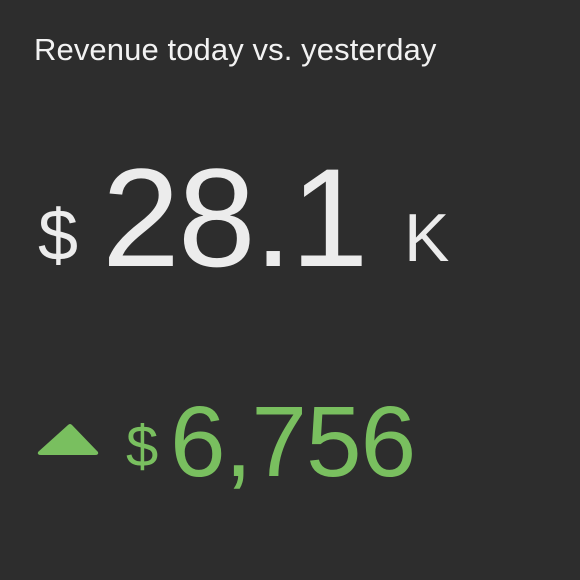 This screenshot has width=580, height=580. Describe the element at coordinates (427, 238) in the screenshot. I see `value-suffix: K` at that location.